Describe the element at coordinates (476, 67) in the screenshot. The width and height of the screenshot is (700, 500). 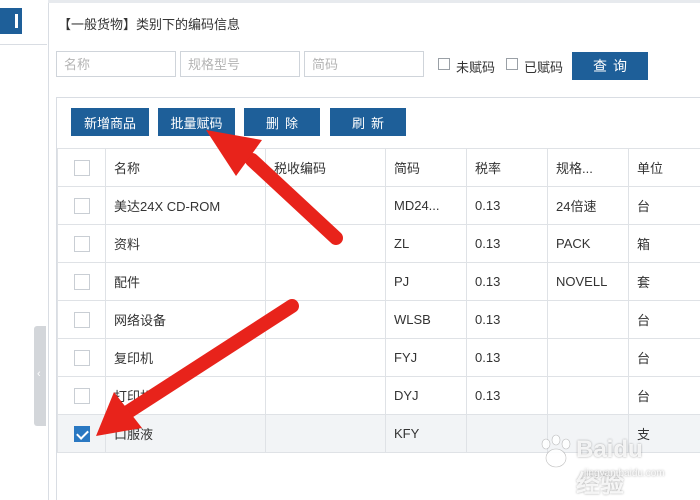
I see `unassigned-label: 未赋码` at that location.